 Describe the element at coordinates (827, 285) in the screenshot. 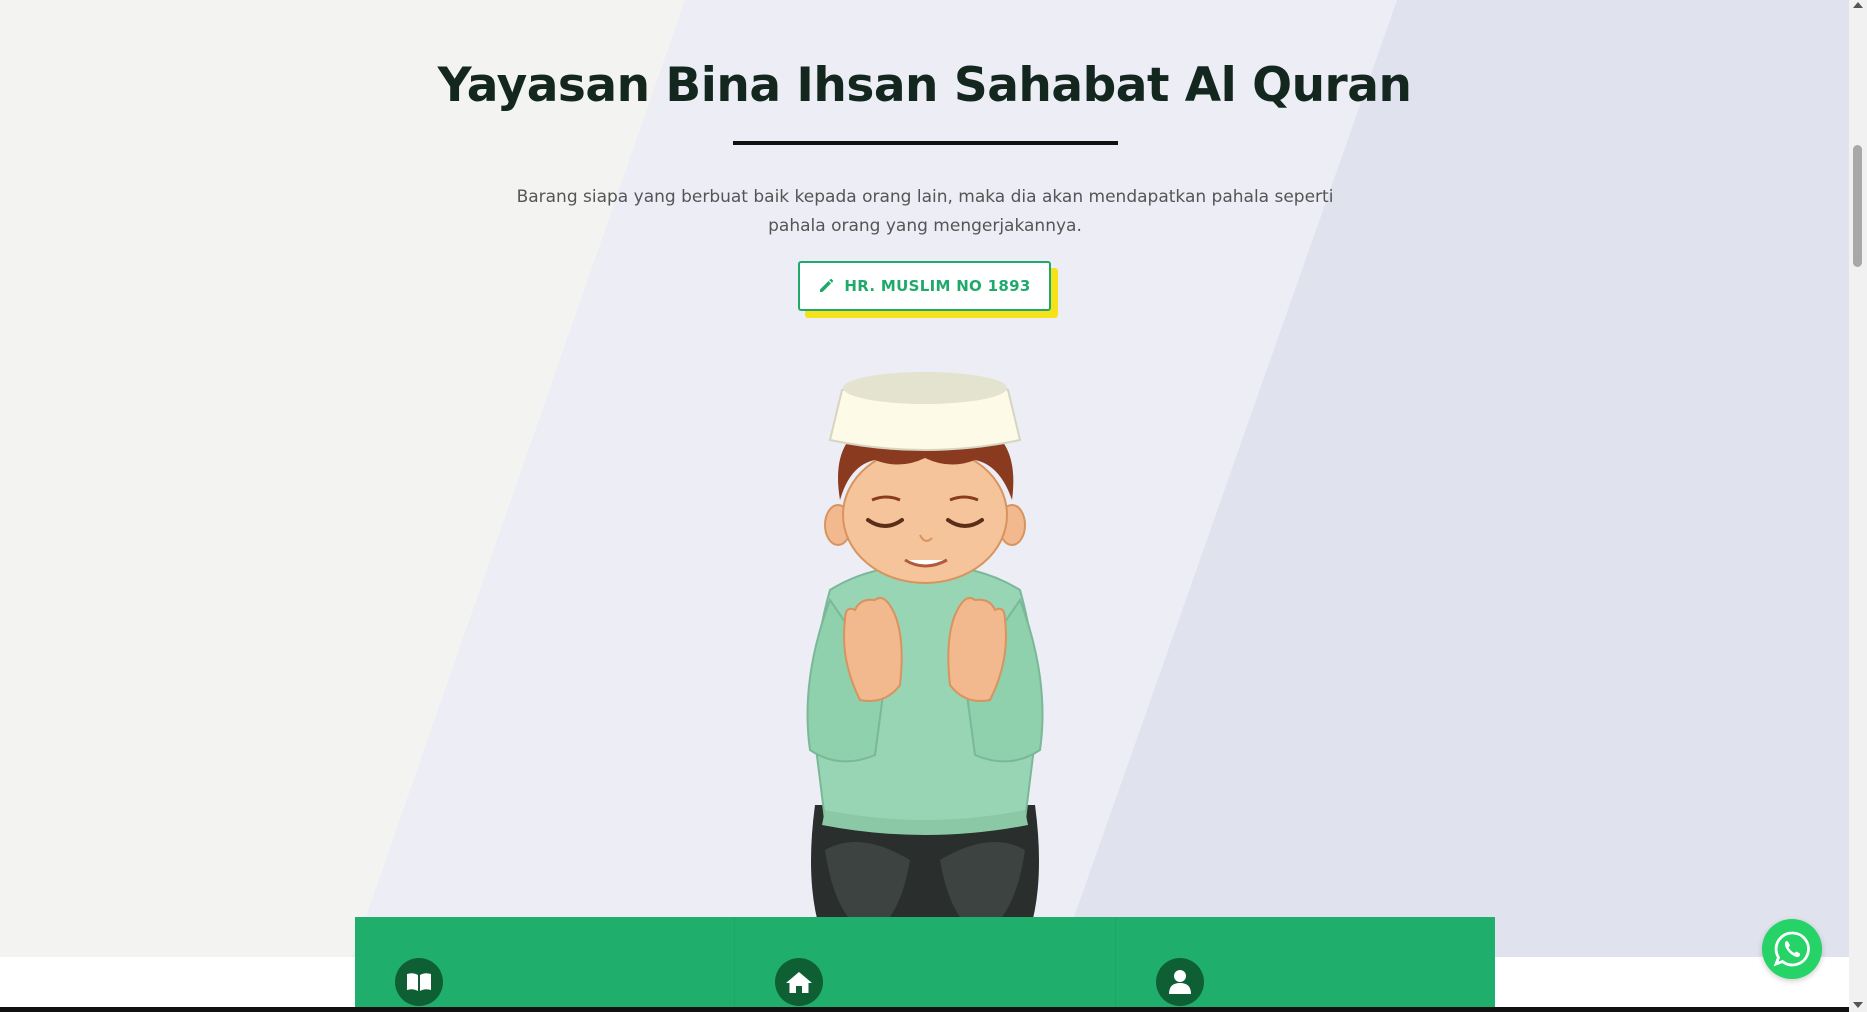

I see `pencil-icon` at that location.